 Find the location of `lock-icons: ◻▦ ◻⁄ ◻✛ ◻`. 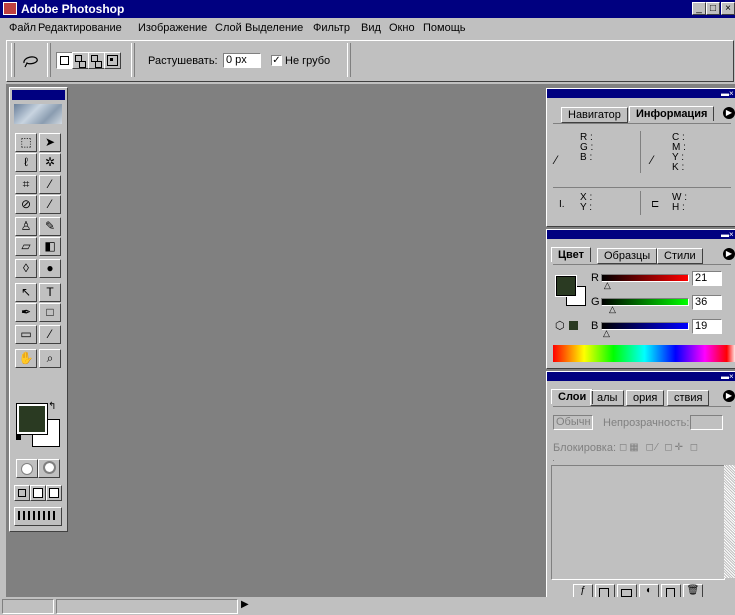

lock-icons: ◻▦ ◻⁄ ◻✛ ◻ is located at coordinates (677, 448).